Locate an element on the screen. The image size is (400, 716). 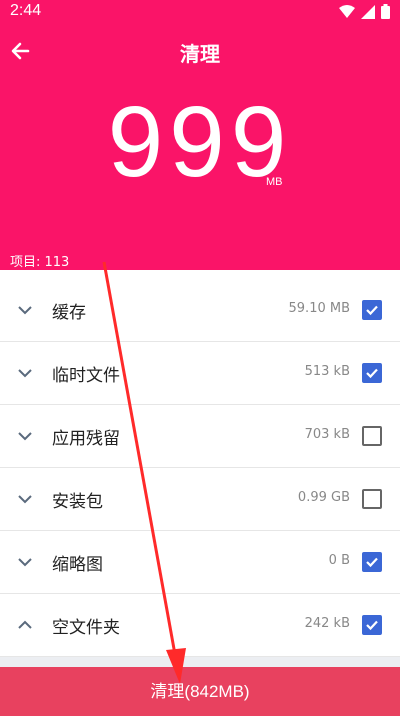
category-label: 缓存 is located at coordinates (69, 313).